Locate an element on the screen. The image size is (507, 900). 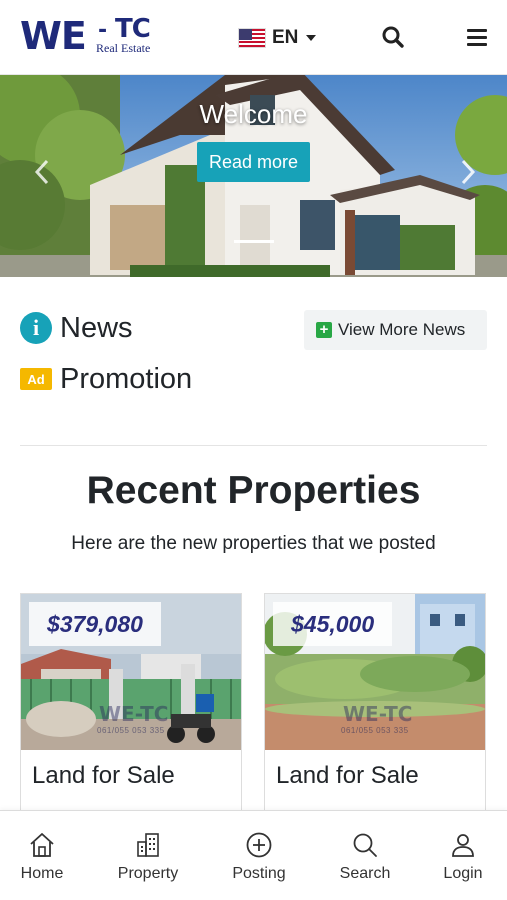
read-more-button: Read more is located at coordinates (253, 162).